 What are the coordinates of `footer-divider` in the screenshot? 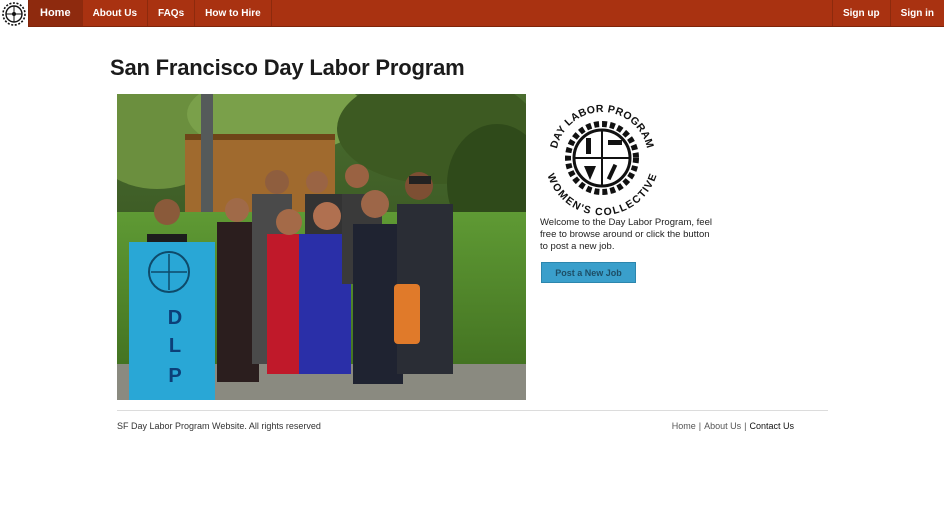 It's located at (472, 410).